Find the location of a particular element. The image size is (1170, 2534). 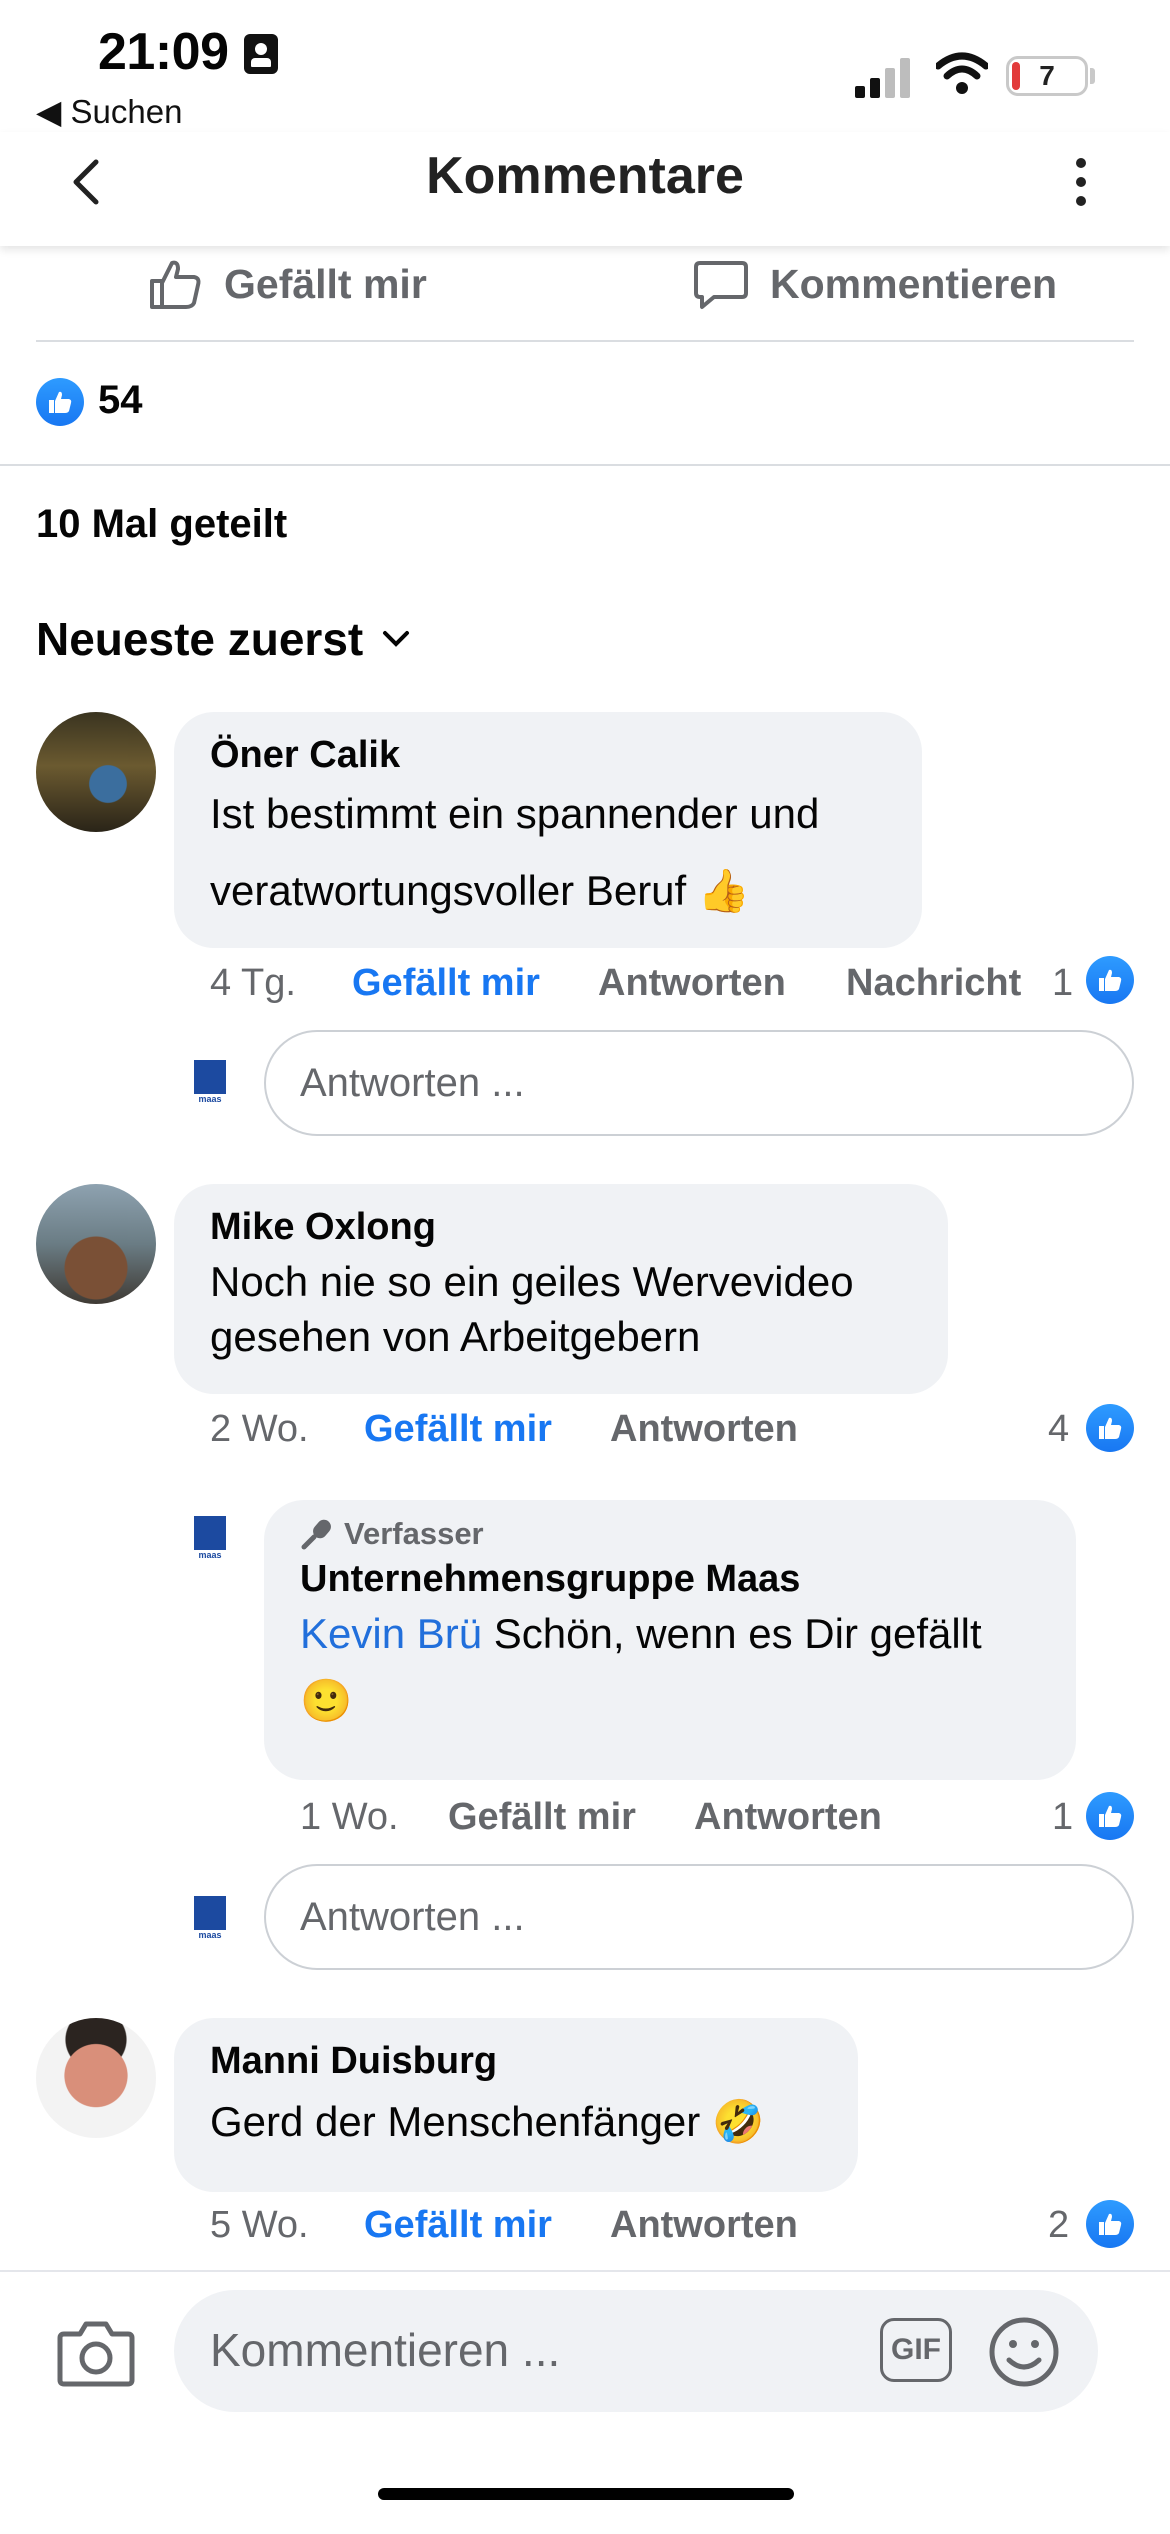

home-indicator is located at coordinates (586, 2494).